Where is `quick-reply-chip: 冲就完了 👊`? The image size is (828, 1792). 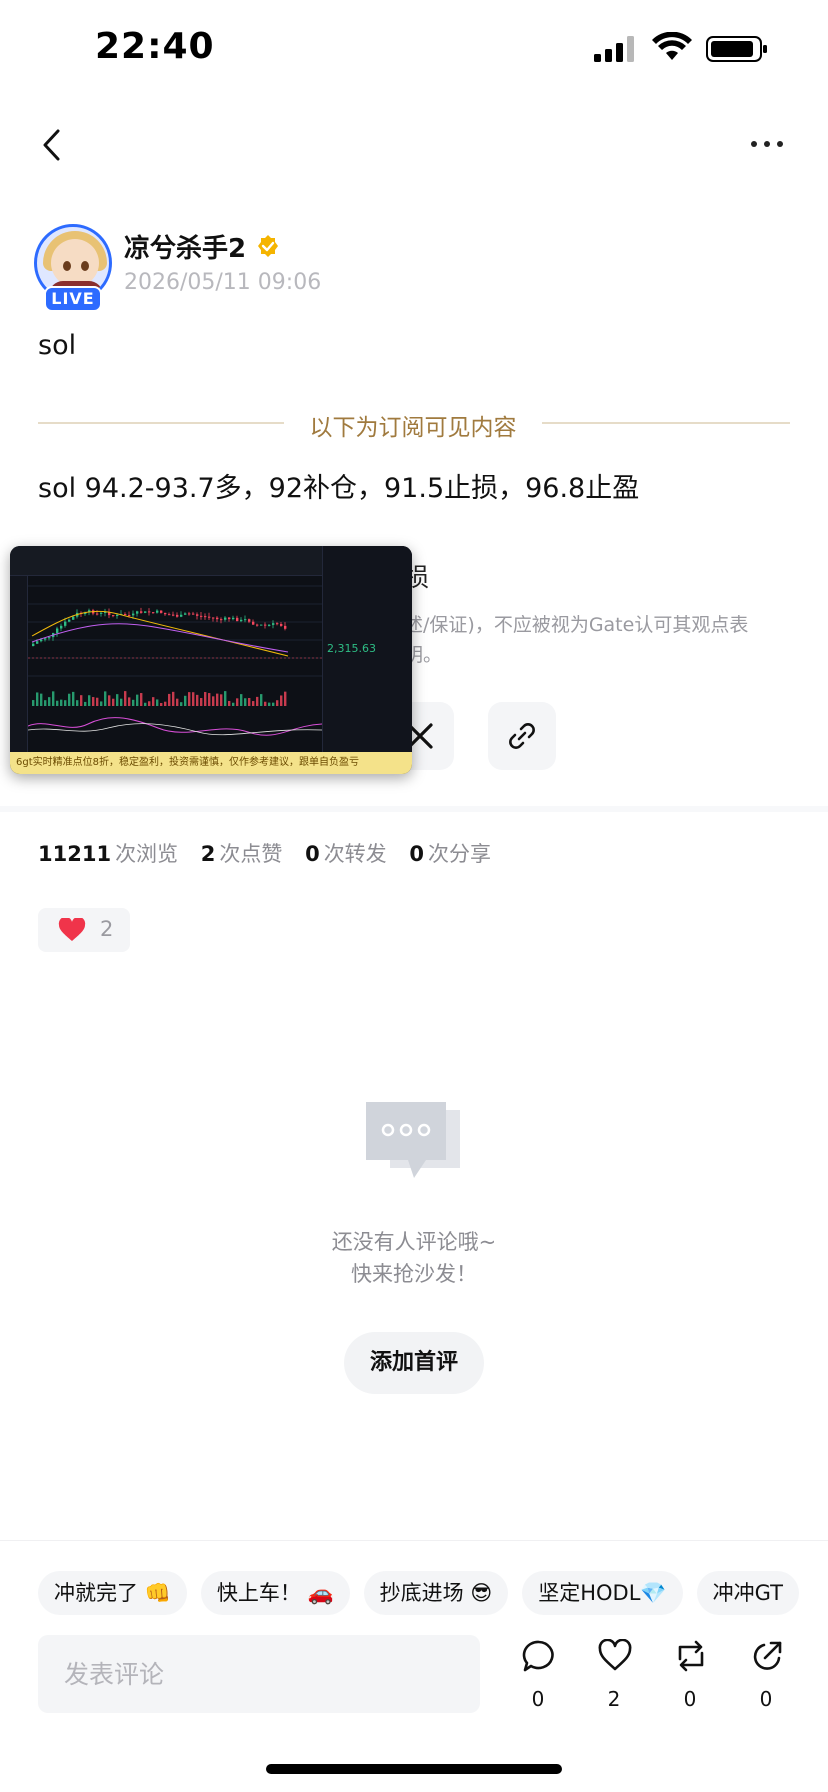
quick-reply-chip: 冲就完了 👊 is located at coordinates (112, 1593).